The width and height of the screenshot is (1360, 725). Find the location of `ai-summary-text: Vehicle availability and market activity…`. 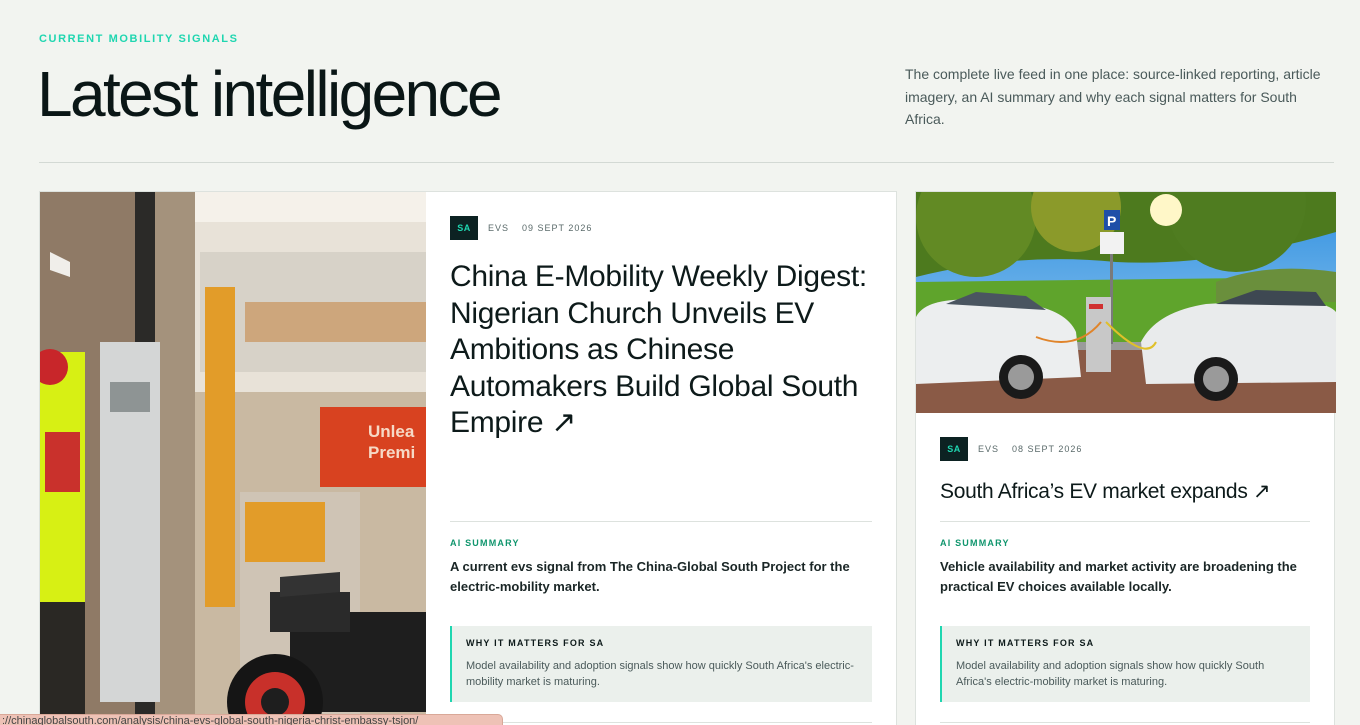

ai-summary-text: Vehicle availability and market activity… is located at coordinates (1118, 576).